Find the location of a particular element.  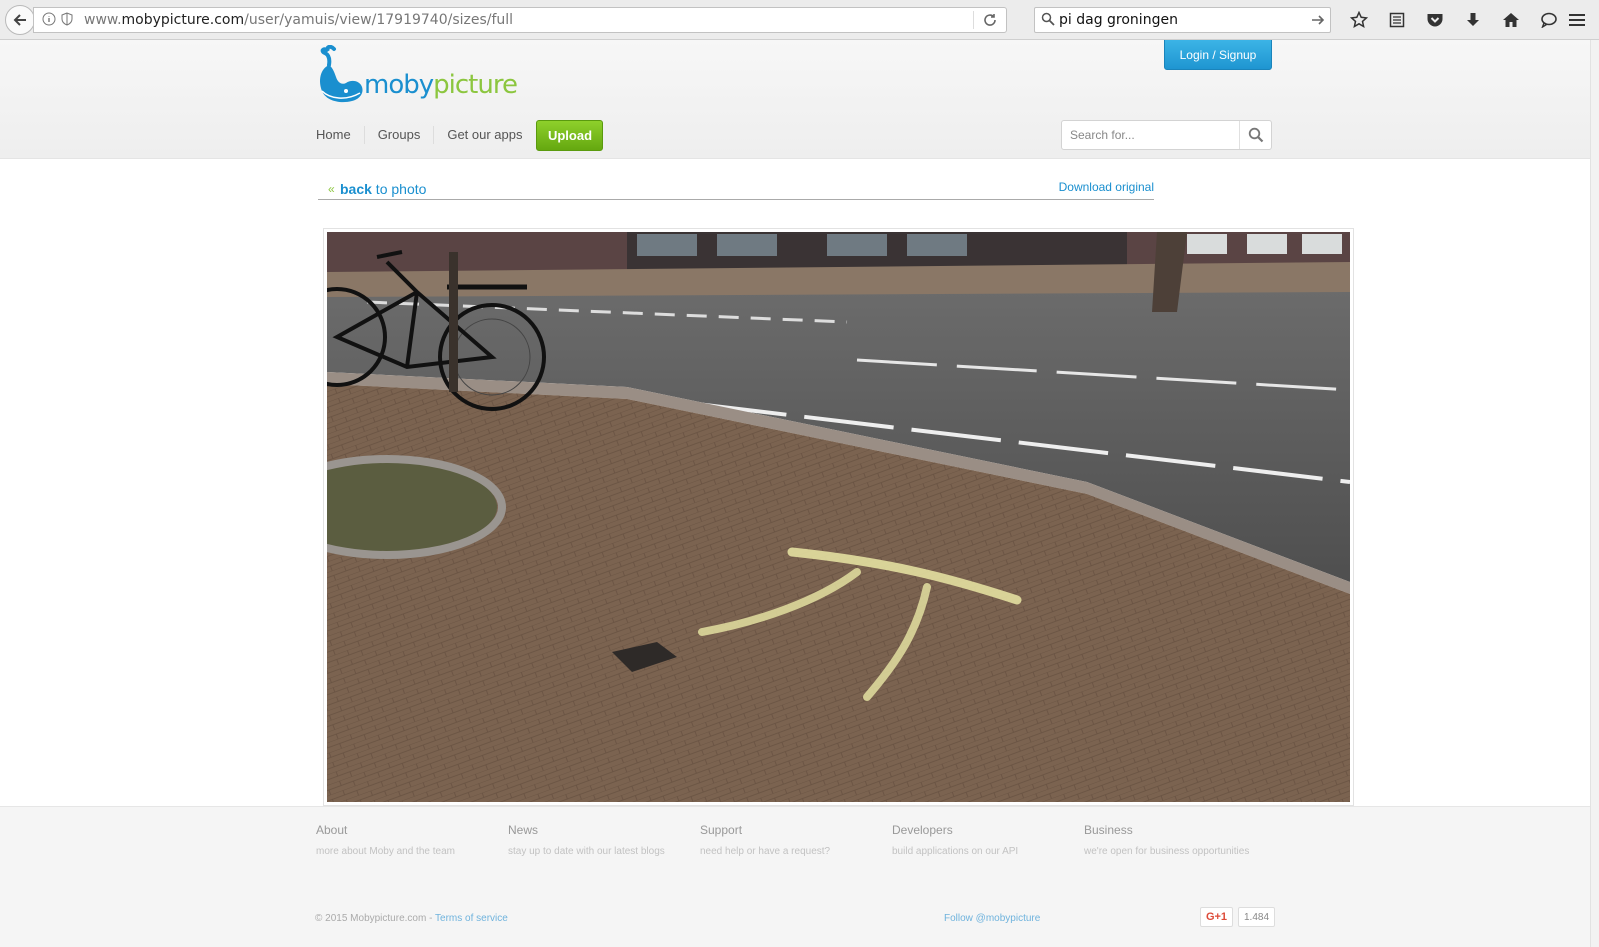

info-icon is located at coordinates (49, 19).